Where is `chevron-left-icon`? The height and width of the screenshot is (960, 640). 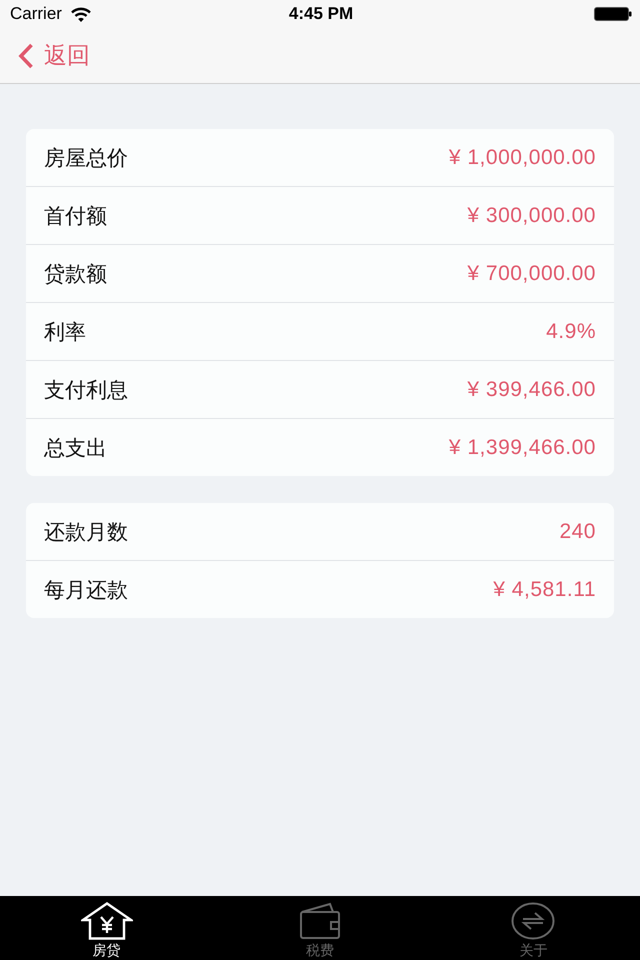
chevron-left-icon is located at coordinates (26, 55).